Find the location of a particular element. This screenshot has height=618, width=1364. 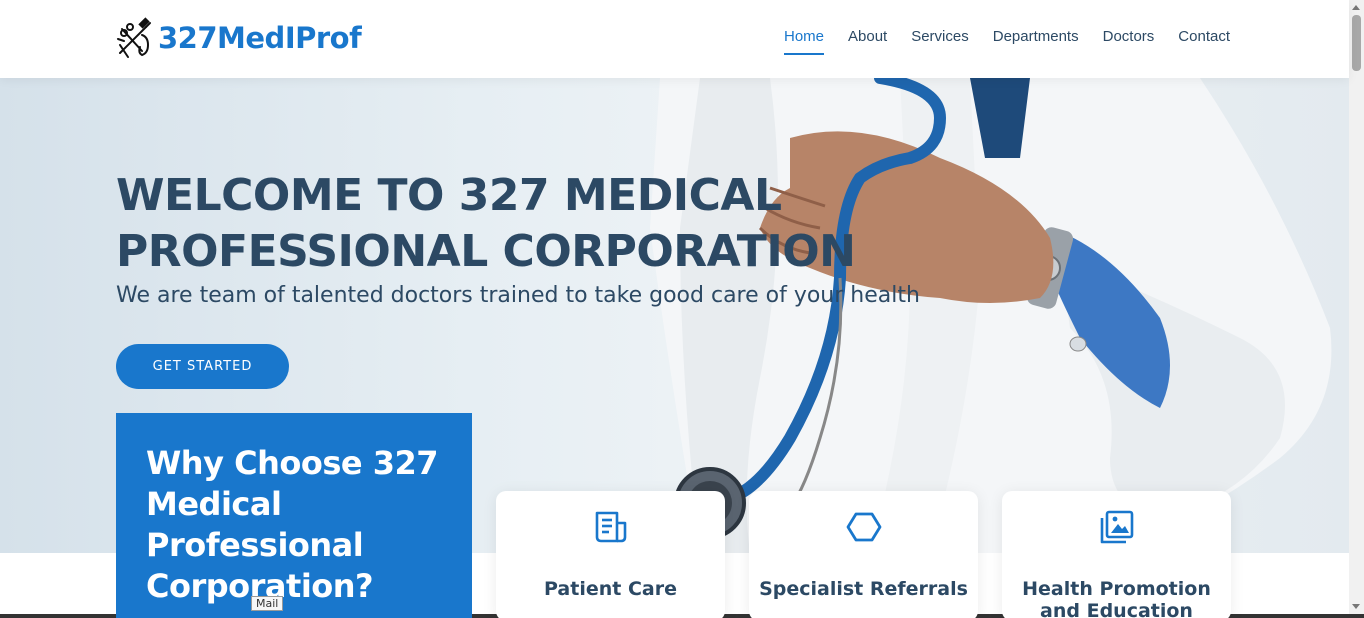

page-scrollbar is located at coordinates (1356, 307).